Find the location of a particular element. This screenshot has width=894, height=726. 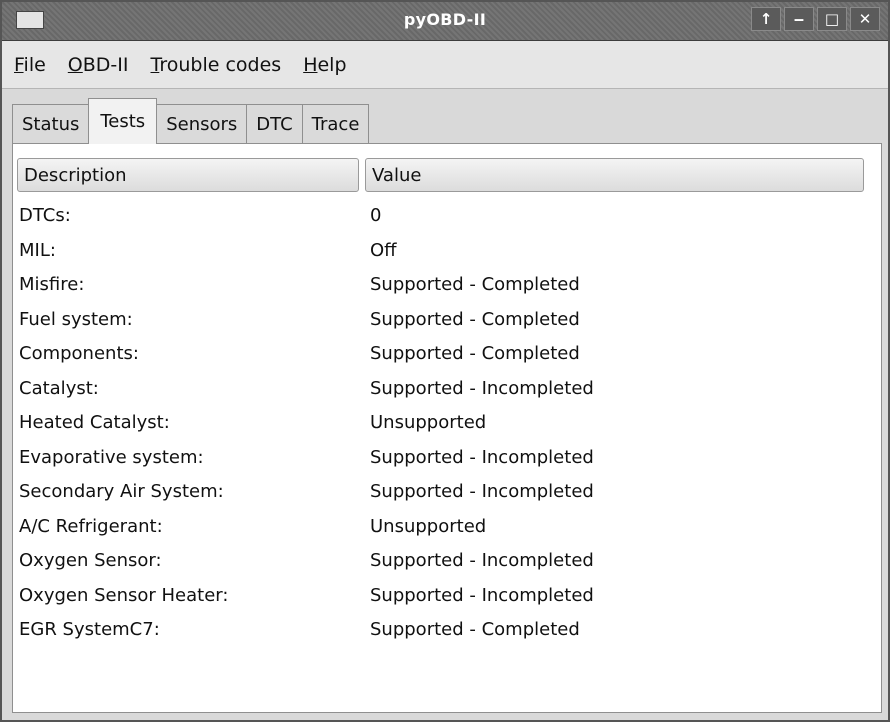

row-description: Heated Catalyst: is located at coordinates (94, 422).